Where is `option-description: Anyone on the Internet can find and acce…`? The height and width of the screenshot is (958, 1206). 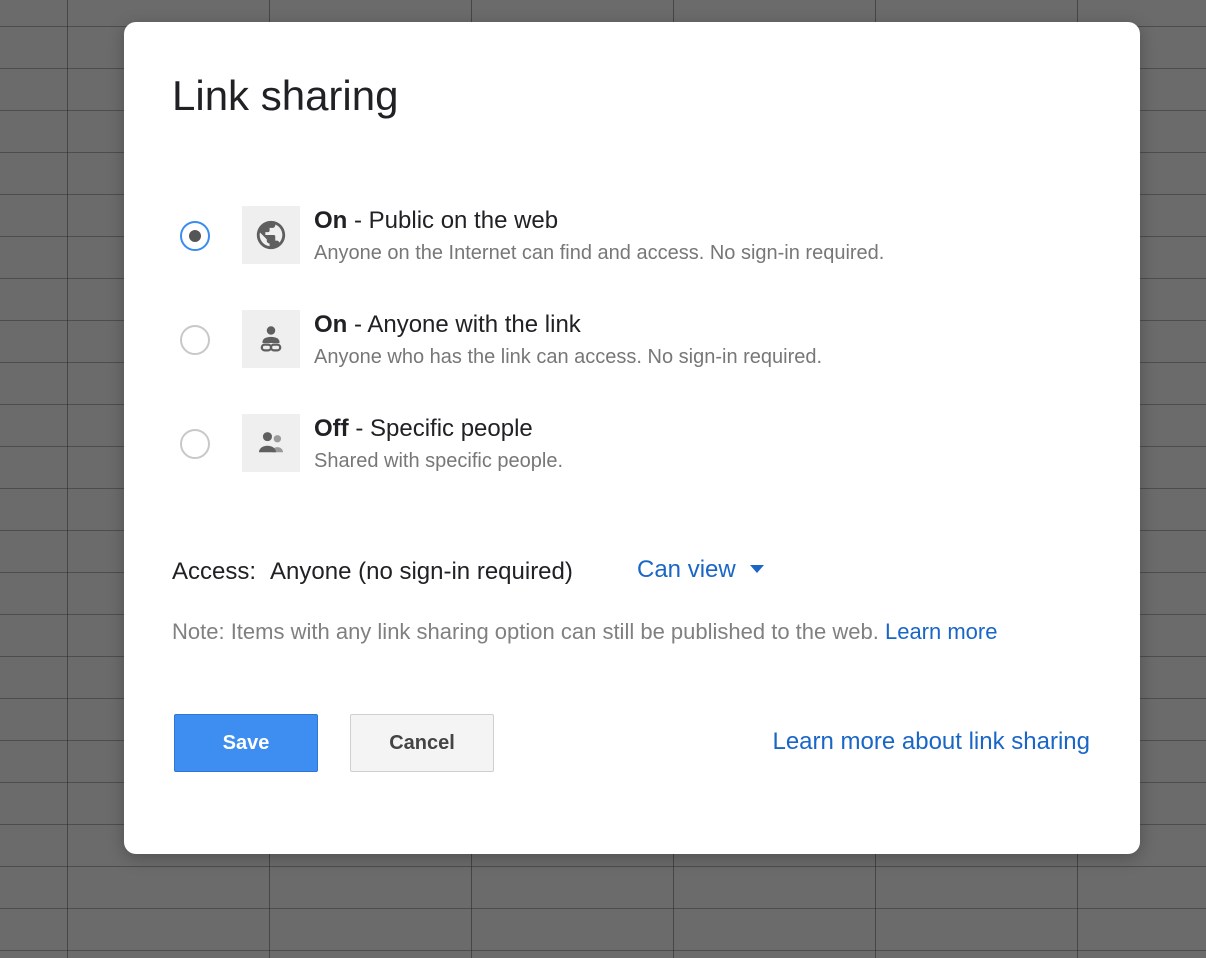
option-description: Anyone on the Internet can find and acce… is located at coordinates (599, 253).